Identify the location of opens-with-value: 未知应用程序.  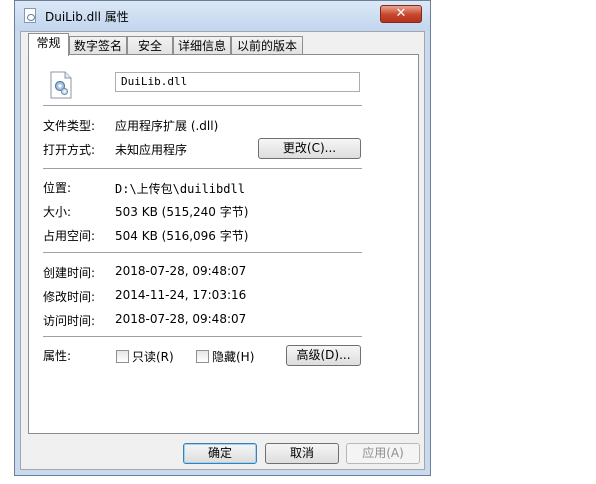
(151, 150).